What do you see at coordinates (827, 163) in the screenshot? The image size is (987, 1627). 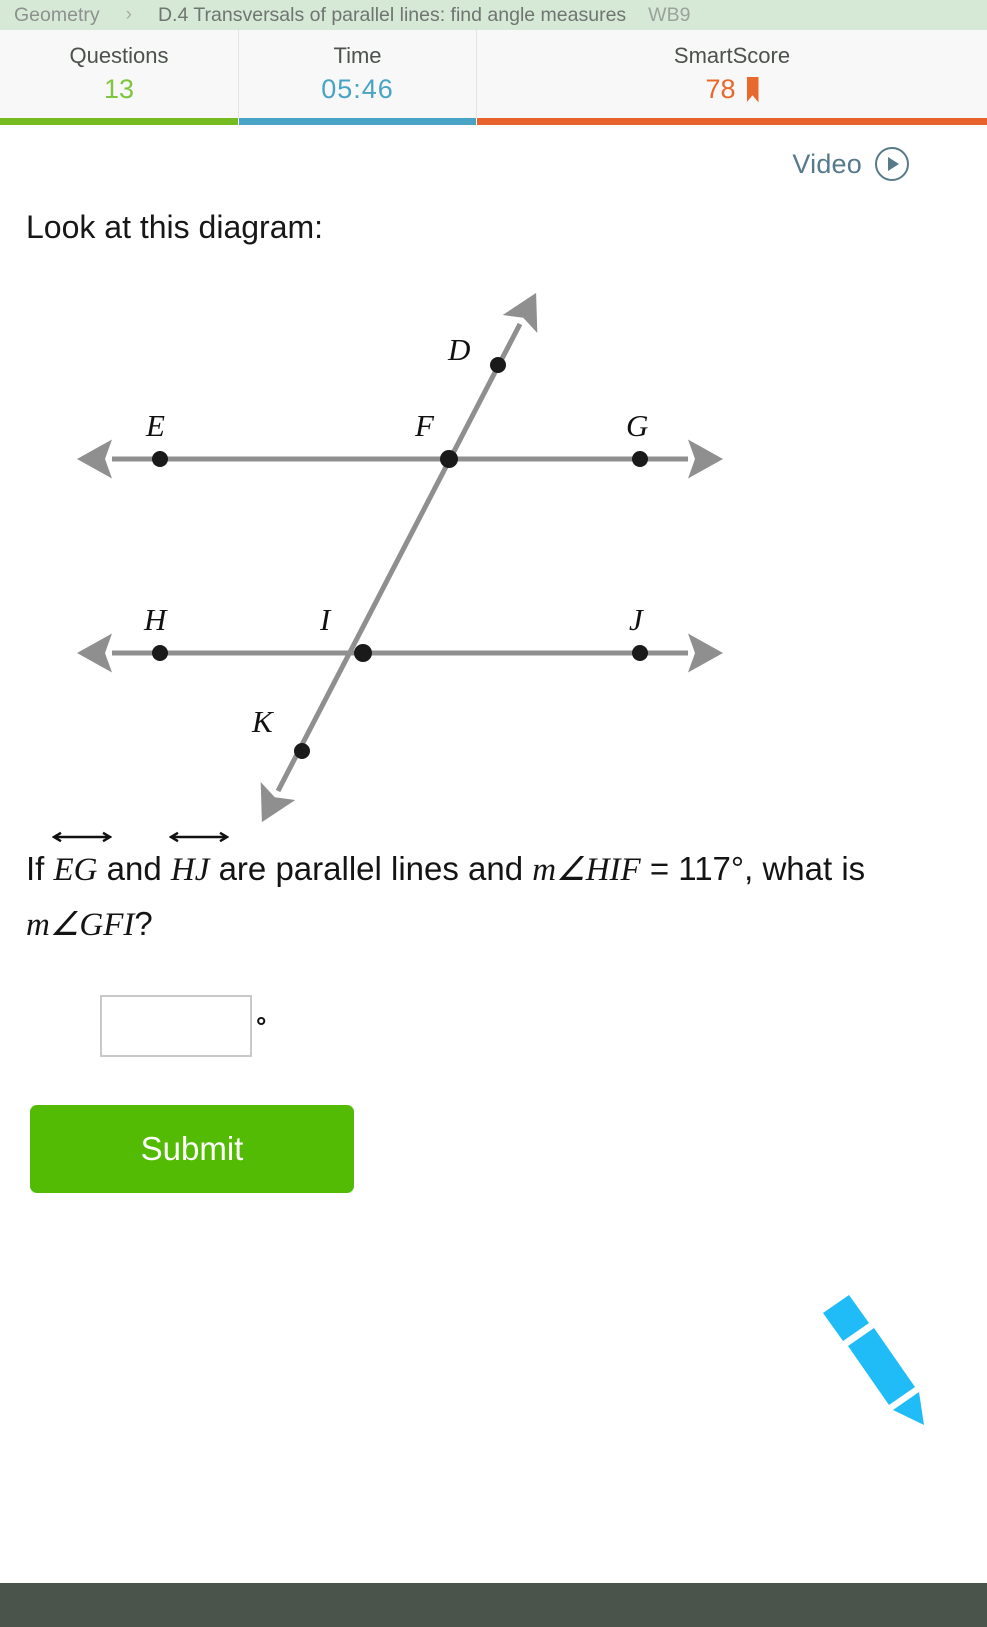 I see `video-link-label: Video` at bounding box center [827, 163].